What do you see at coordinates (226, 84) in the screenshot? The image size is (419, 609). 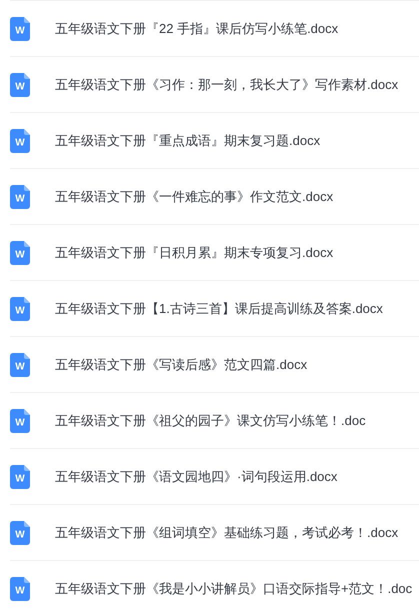 I see `file-name: 五年级语文下册《习作：那一刻，我长大了》写作素材.docx` at bounding box center [226, 84].